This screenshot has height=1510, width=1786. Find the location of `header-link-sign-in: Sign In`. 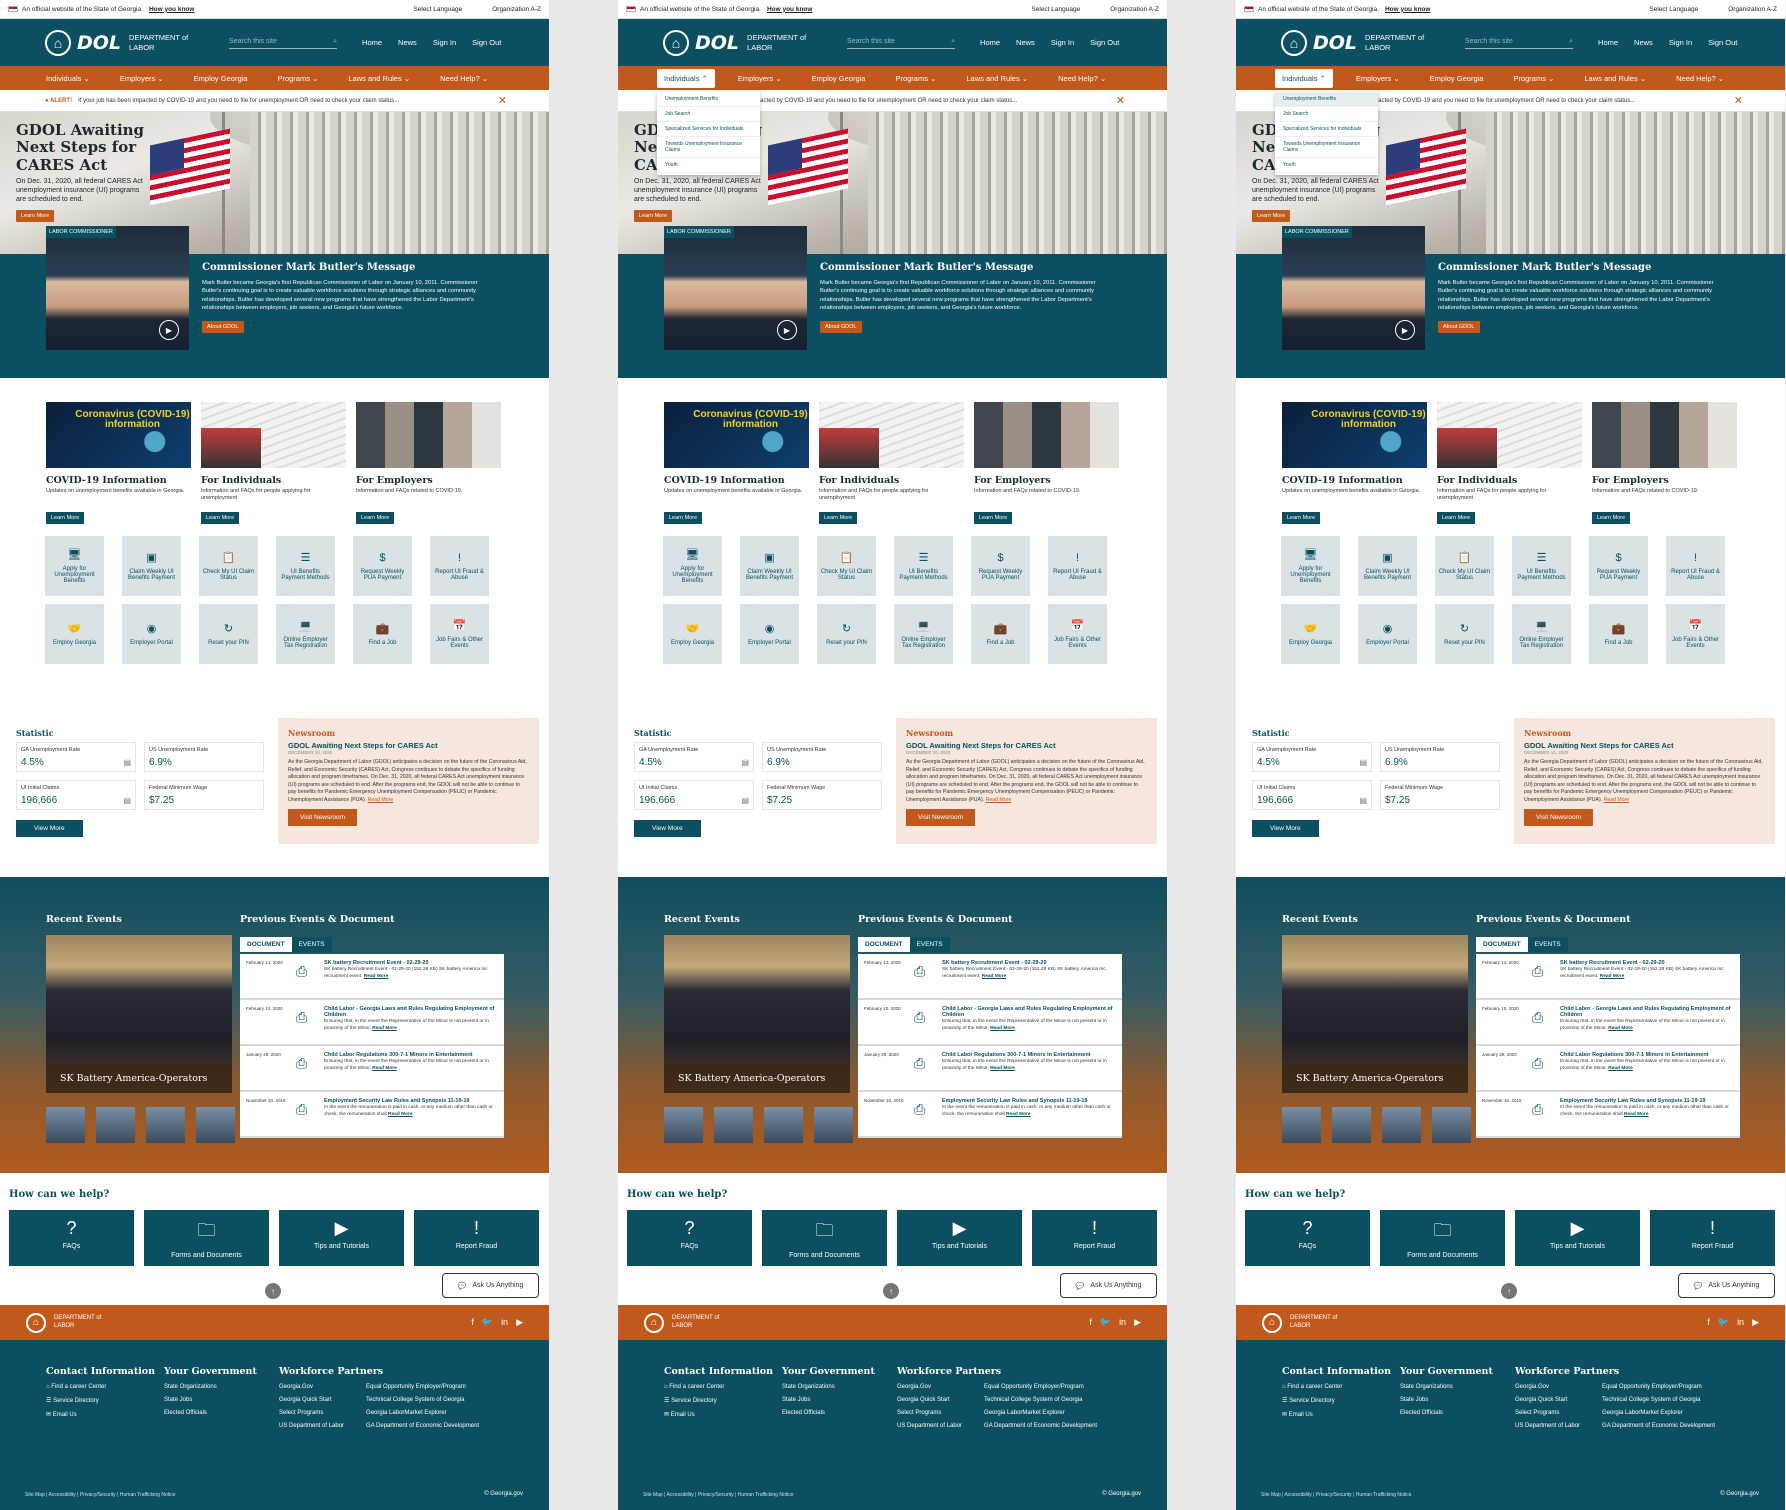

header-link-sign-in: Sign In is located at coordinates (1680, 42).